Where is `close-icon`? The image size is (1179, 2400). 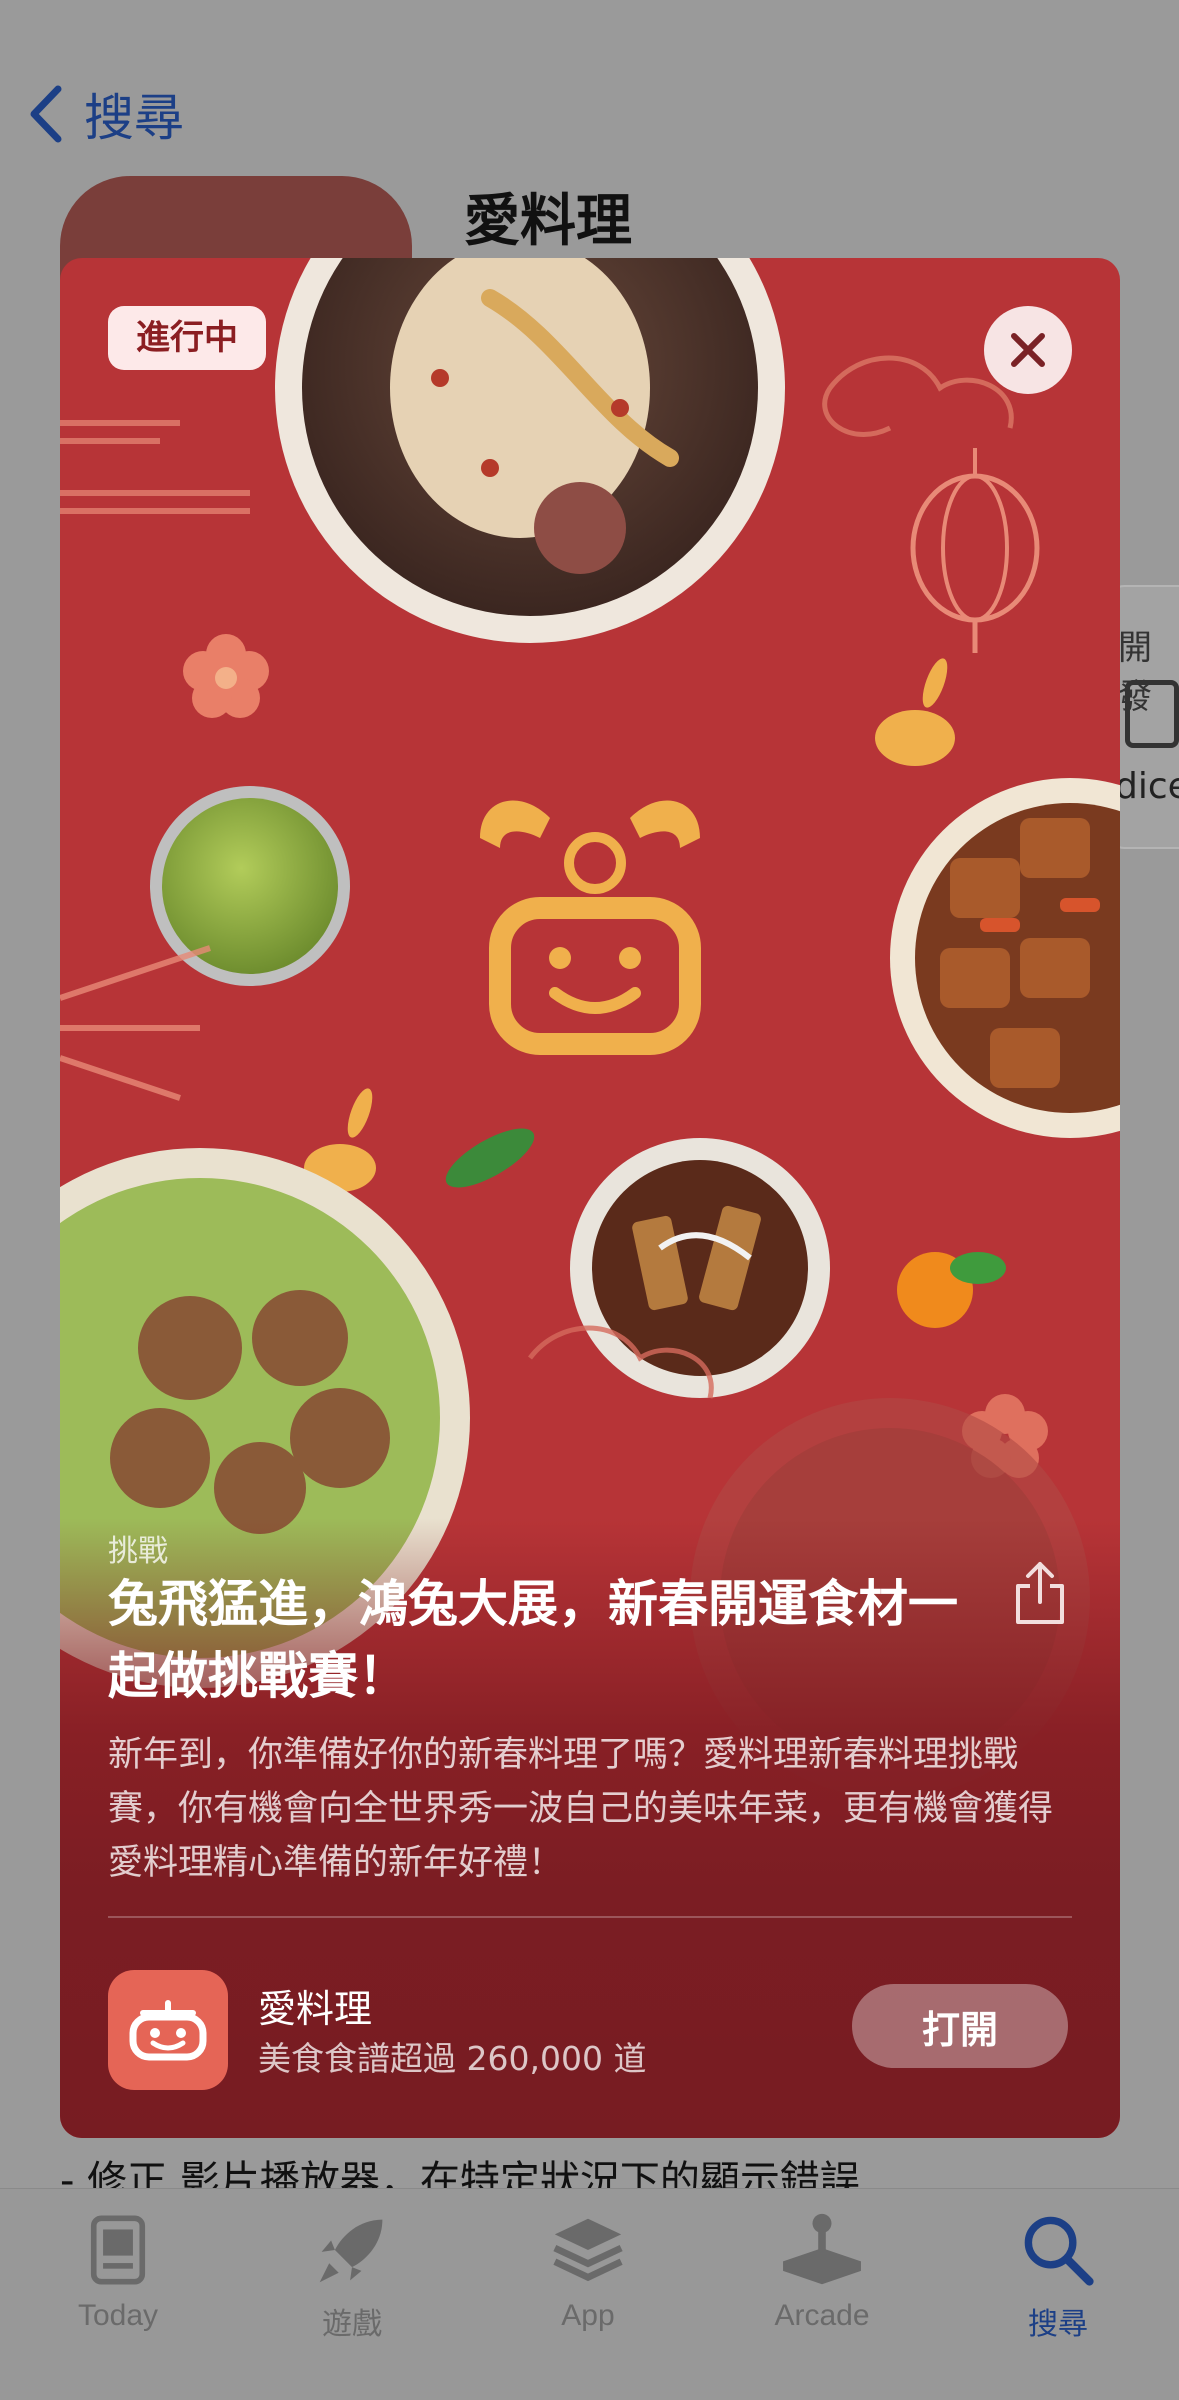
close-icon is located at coordinates (1028, 350).